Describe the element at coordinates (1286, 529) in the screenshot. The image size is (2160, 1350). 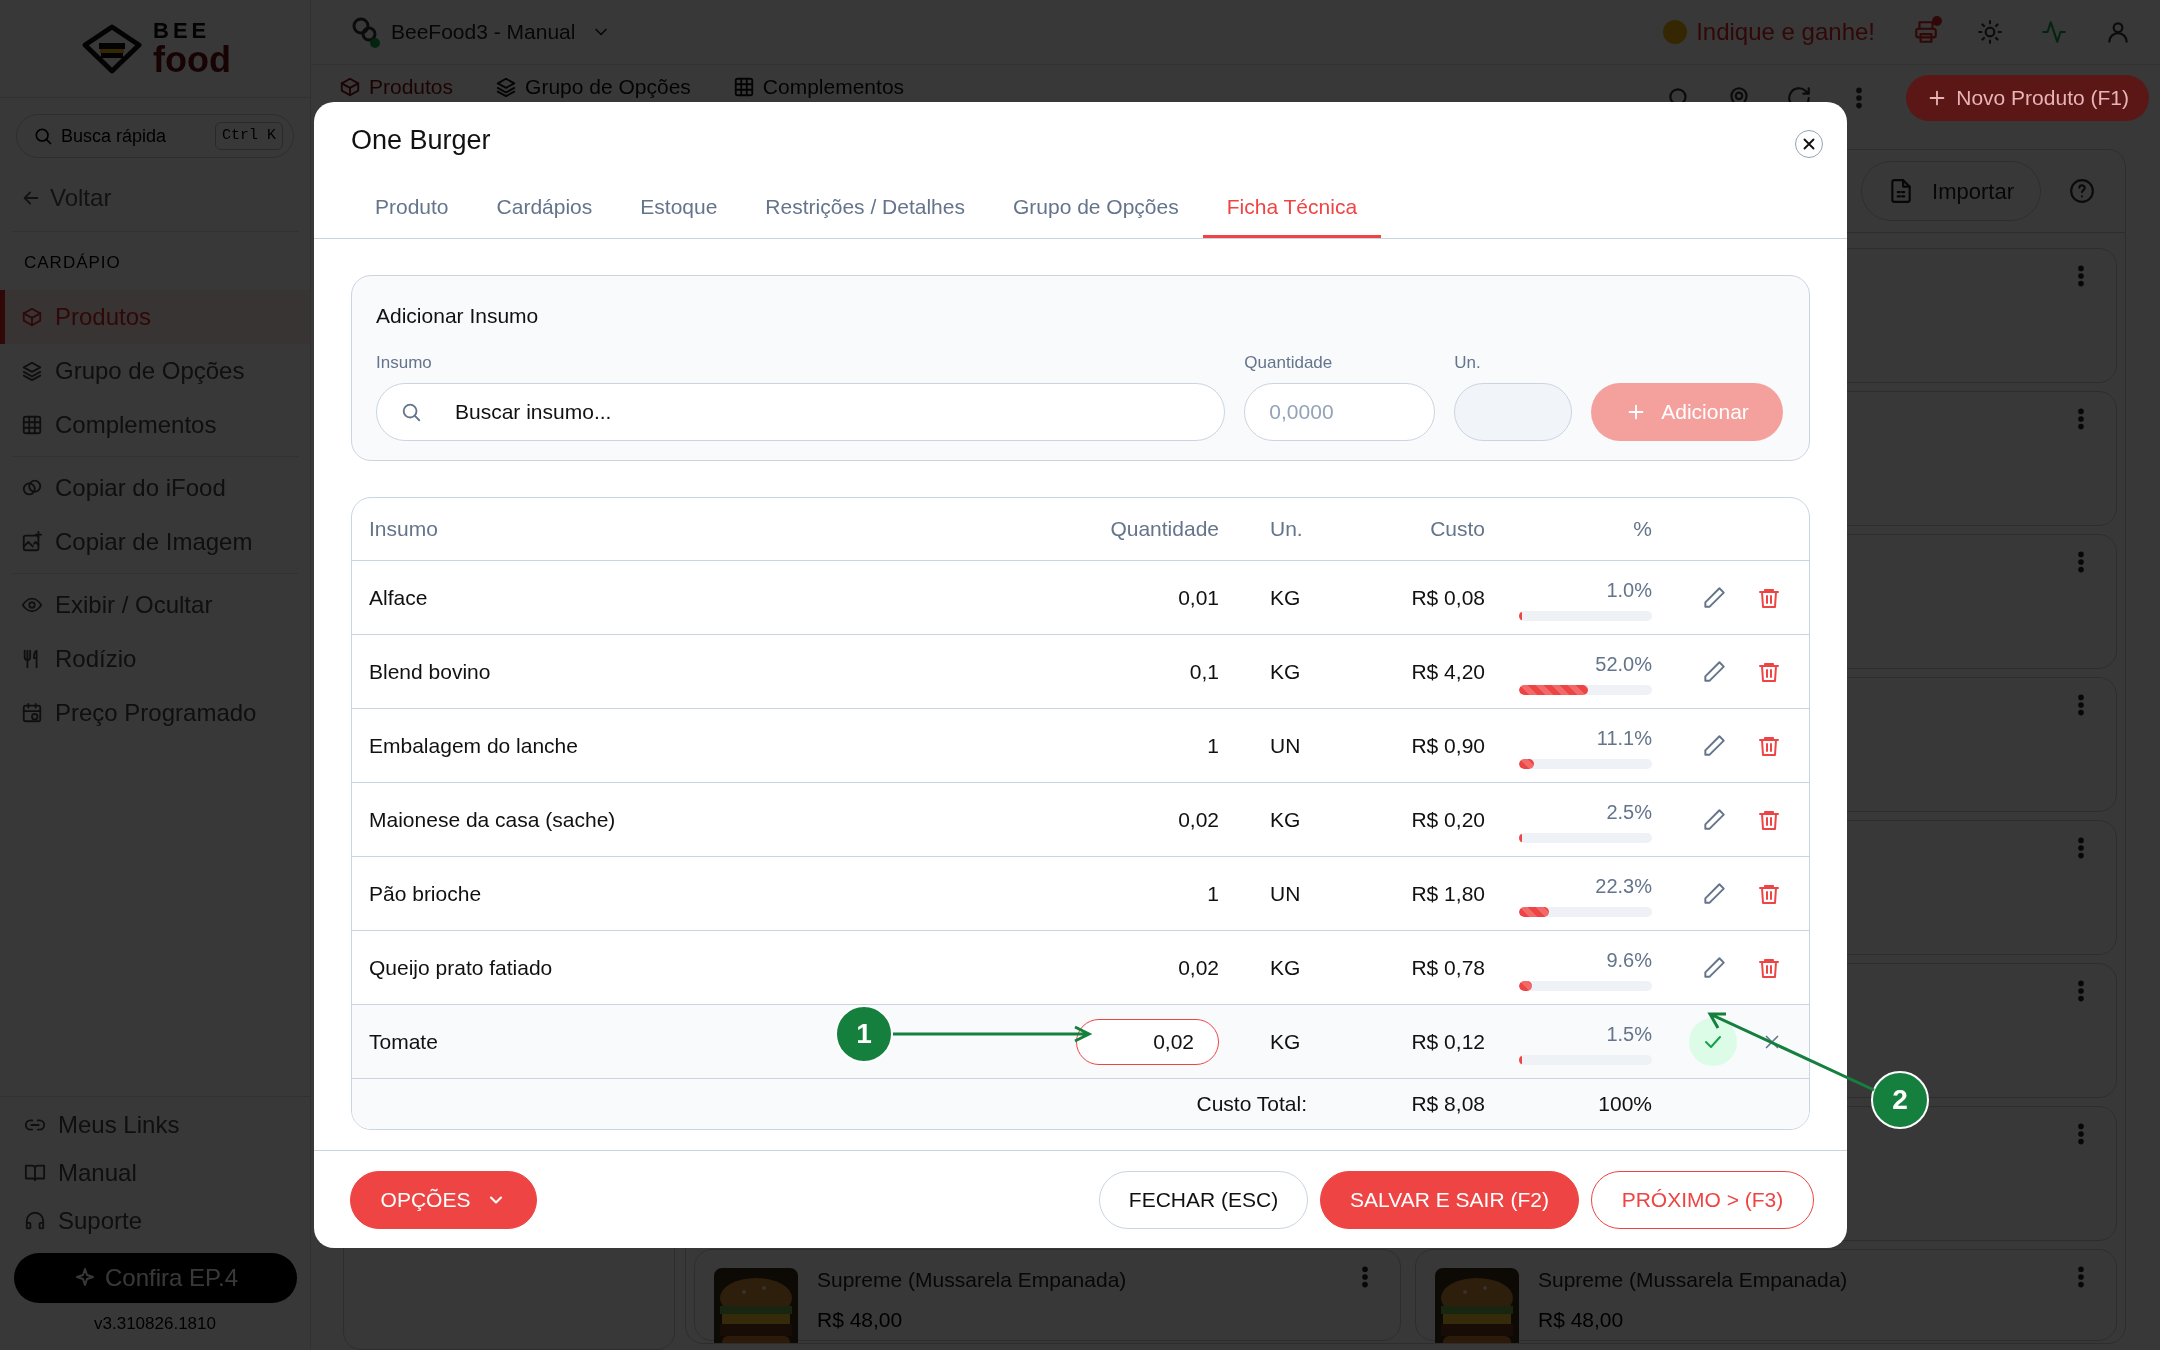
I see `column-header: Un.` at that location.